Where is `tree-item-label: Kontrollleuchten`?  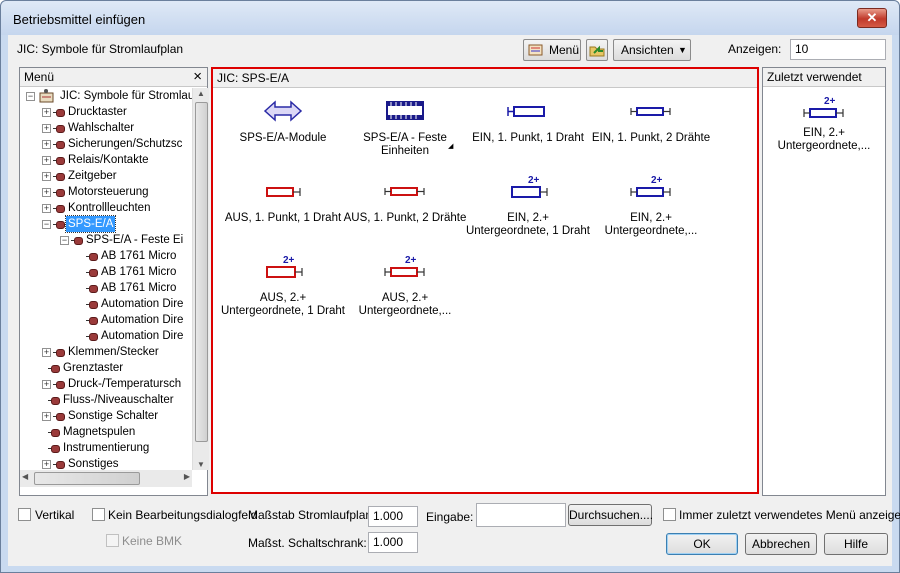 tree-item-label: Kontrollleuchten is located at coordinates (109, 208).